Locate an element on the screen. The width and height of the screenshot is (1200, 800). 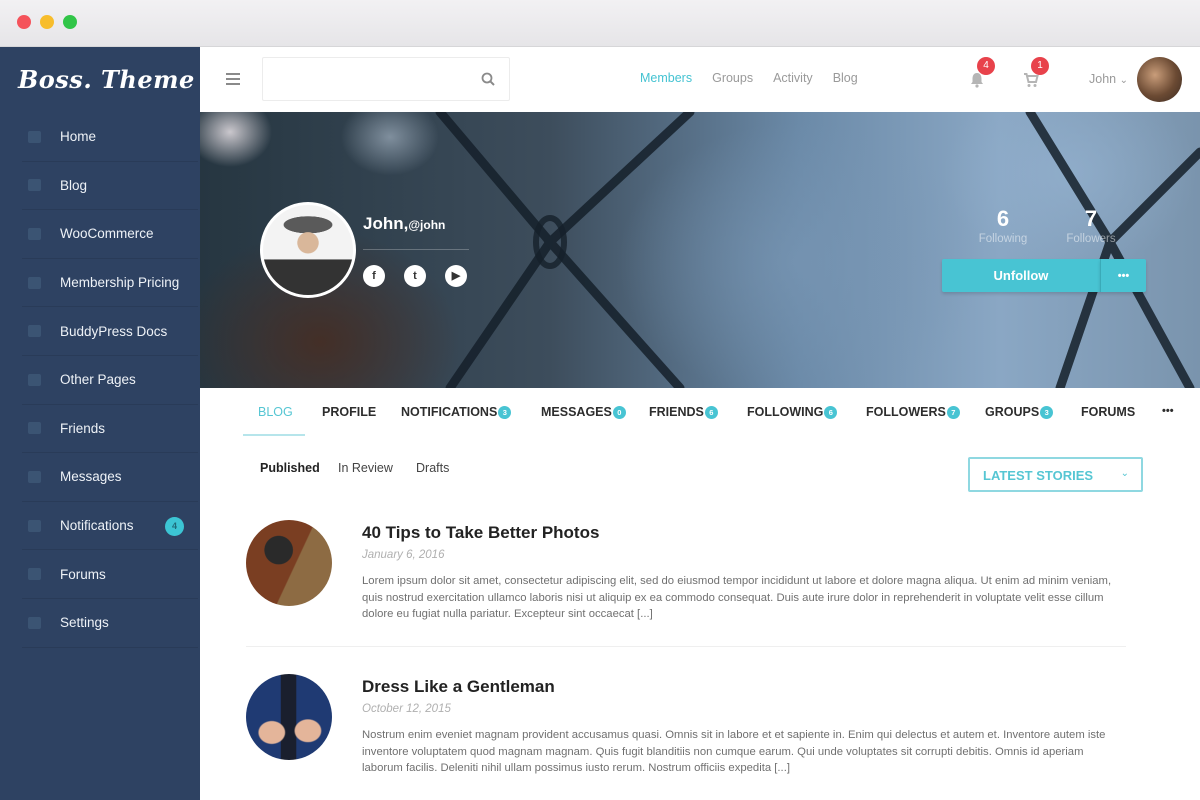
profile-avatar is located at coordinates (308, 250).